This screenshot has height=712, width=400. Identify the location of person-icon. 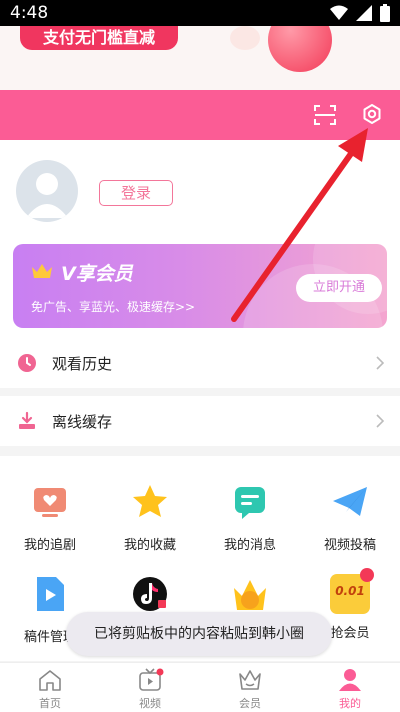
(350, 680).